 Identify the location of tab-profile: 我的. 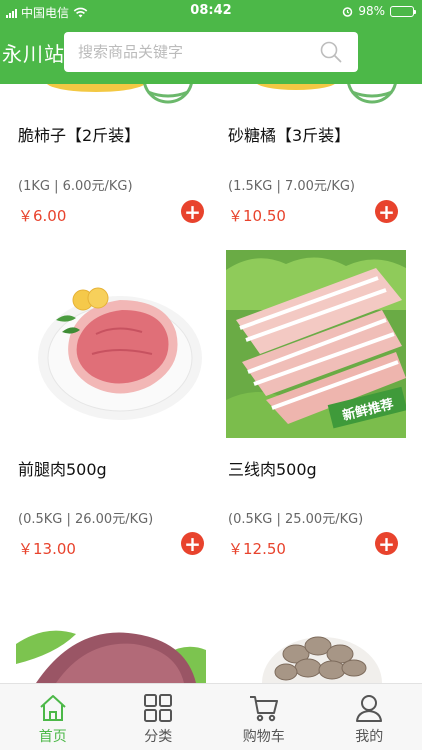
(369, 717).